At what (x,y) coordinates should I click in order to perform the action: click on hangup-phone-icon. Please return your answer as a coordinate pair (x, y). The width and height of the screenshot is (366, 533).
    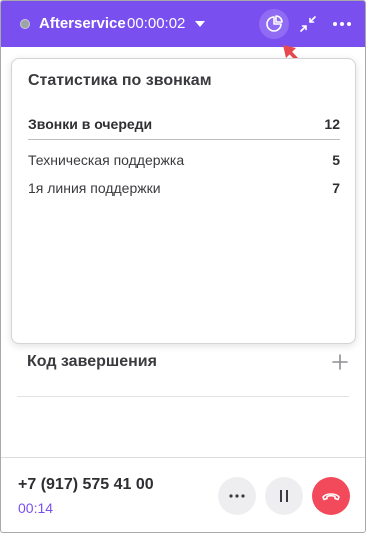
    Looking at the image, I should click on (331, 497).